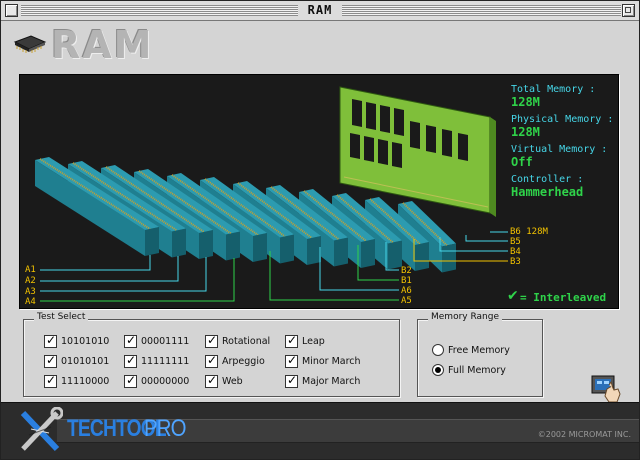 Image resolution: width=640 pixels, height=460 pixels. I want to click on title-bar: RAM, so click(320, 11).